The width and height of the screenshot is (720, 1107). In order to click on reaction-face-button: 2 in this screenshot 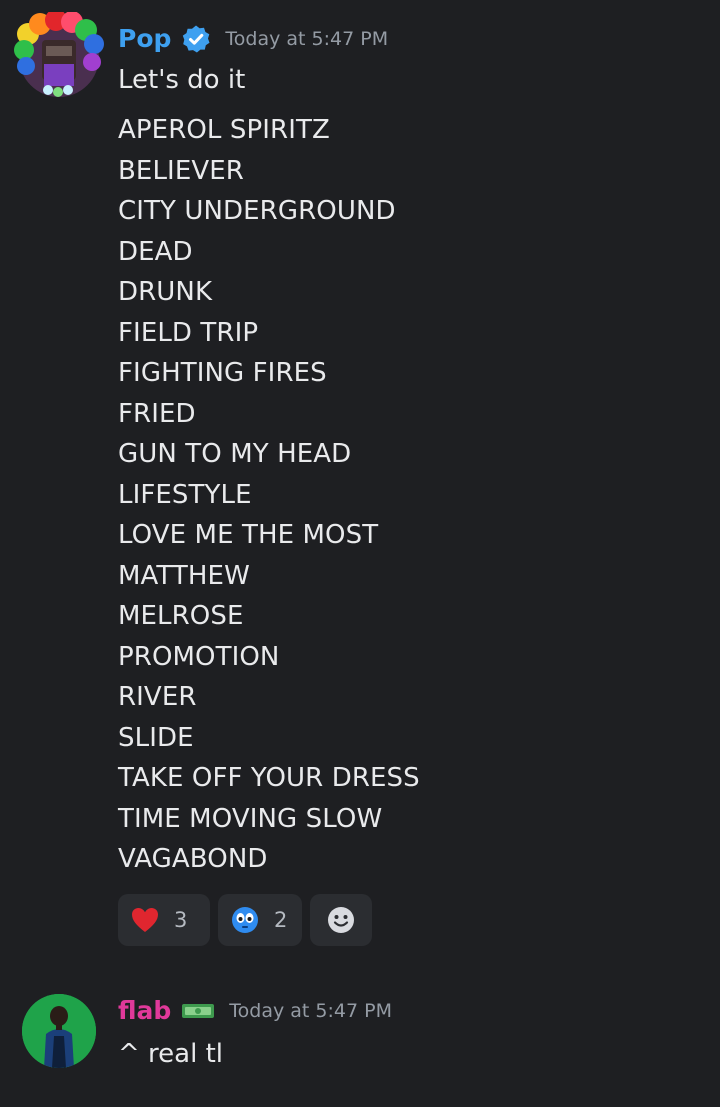, I will do `click(260, 920)`.